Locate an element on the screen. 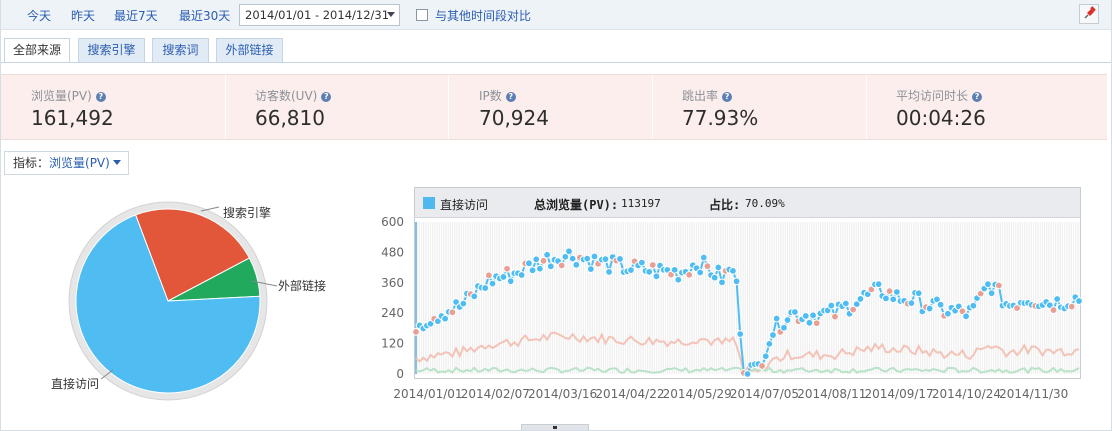  tab-all-sources: 全部来源 is located at coordinates (37, 50).